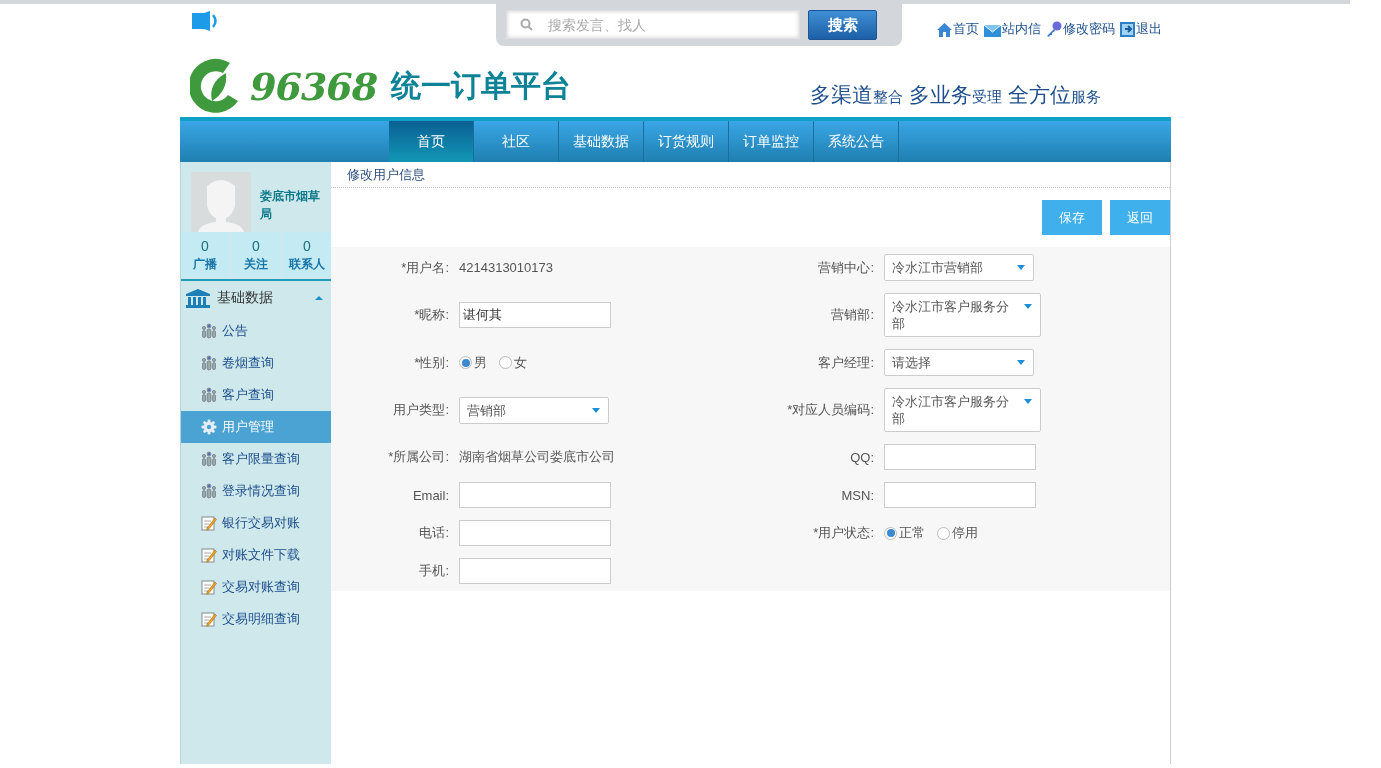 The image size is (1381, 768). What do you see at coordinates (959, 362) in the screenshot?
I see `dropdown: 请选择` at bounding box center [959, 362].